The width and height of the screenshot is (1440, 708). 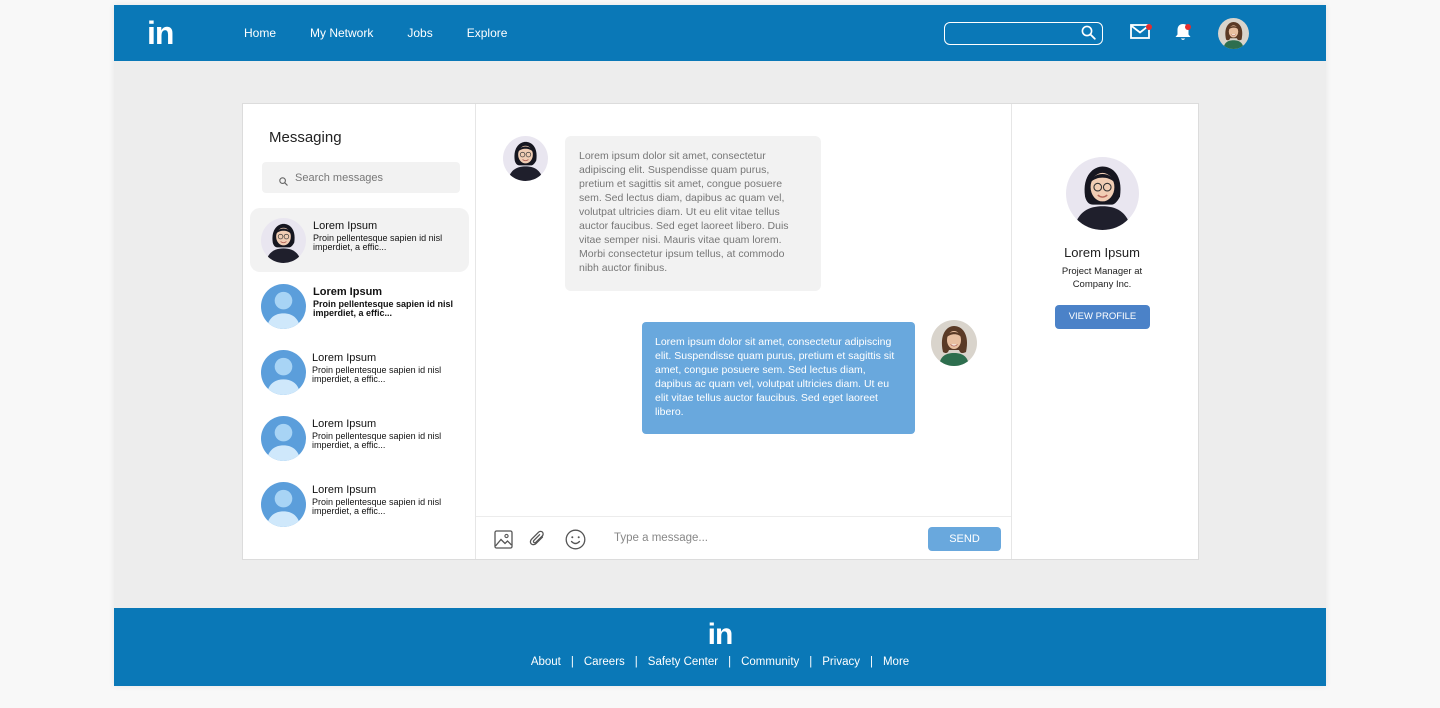 I want to click on message-input, so click(x=764, y=538).